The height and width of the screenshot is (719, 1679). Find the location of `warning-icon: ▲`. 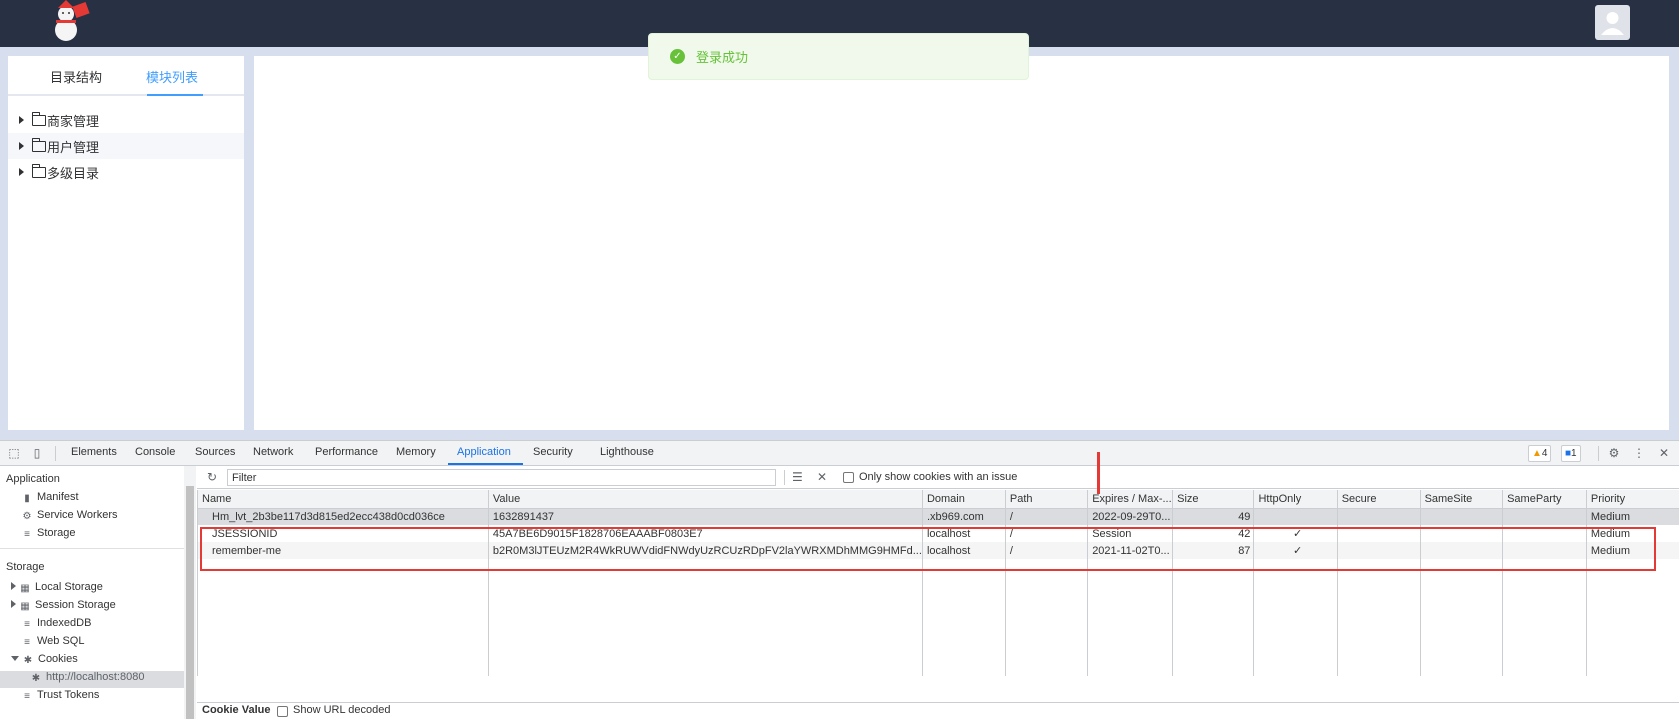

warning-icon: ▲ is located at coordinates (1537, 453).